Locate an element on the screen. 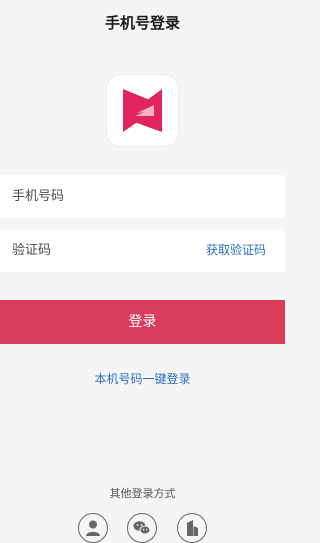 The image size is (320, 543). wechat-login-button is located at coordinates (142, 528).